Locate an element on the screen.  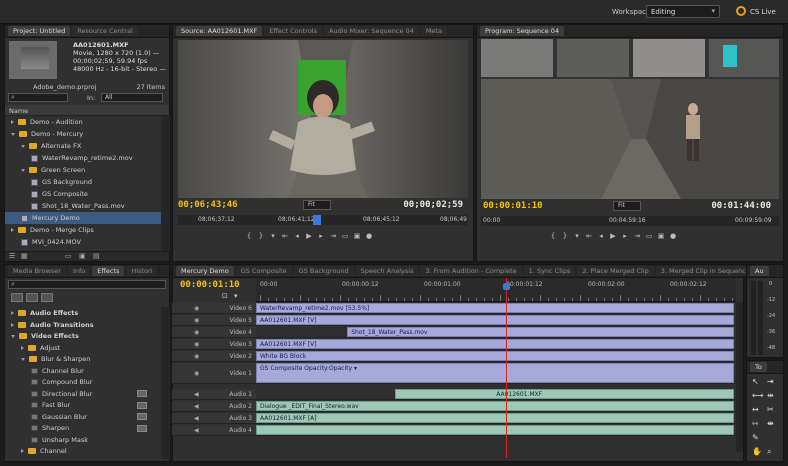
tab-resource-central: Resource Central is located at coordinates (105, 31).